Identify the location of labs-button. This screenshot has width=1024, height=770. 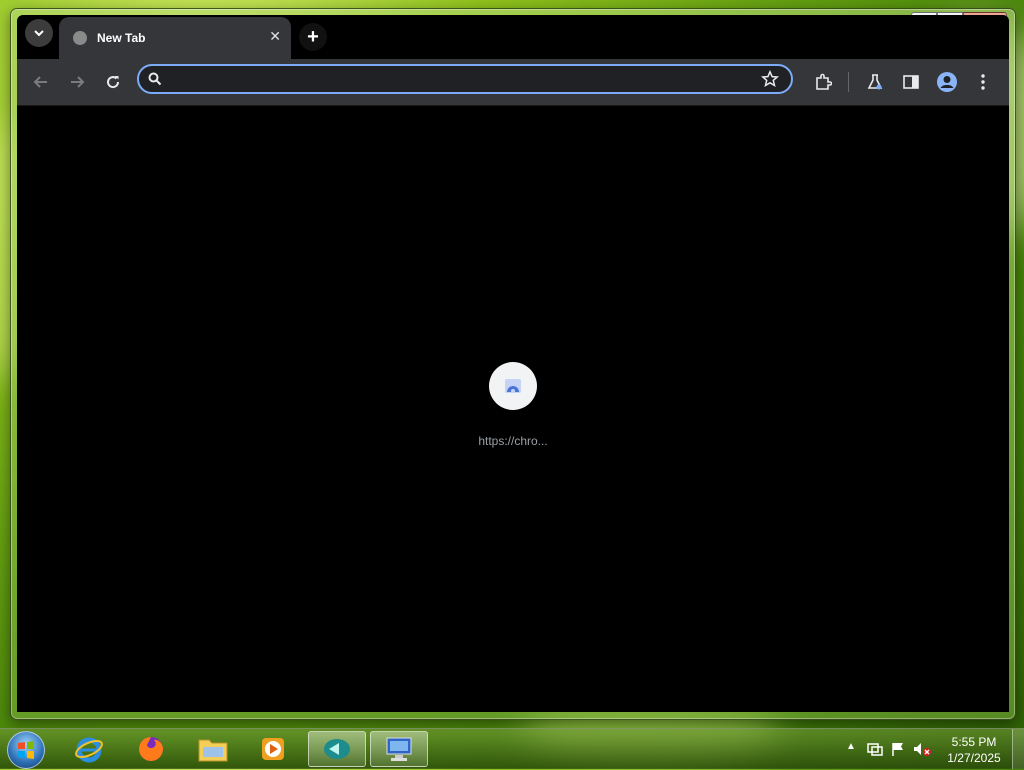
(875, 82).